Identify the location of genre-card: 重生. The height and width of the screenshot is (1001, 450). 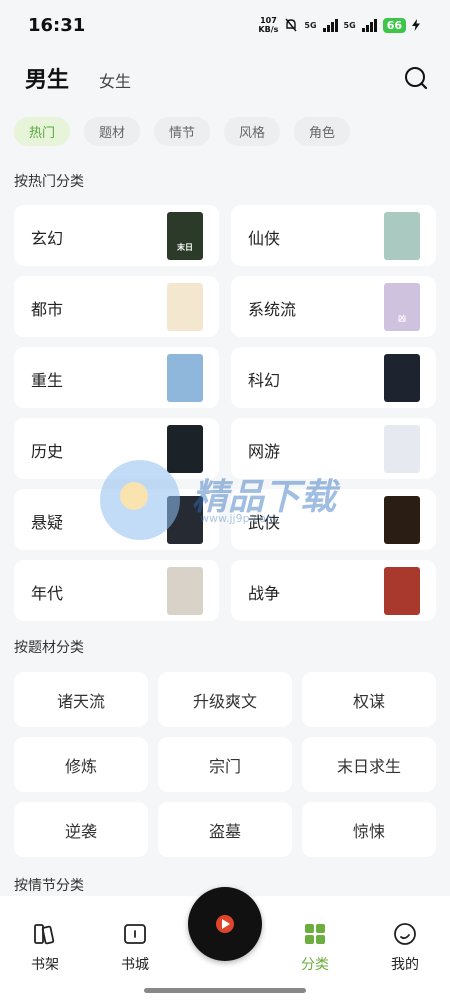
(116, 377).